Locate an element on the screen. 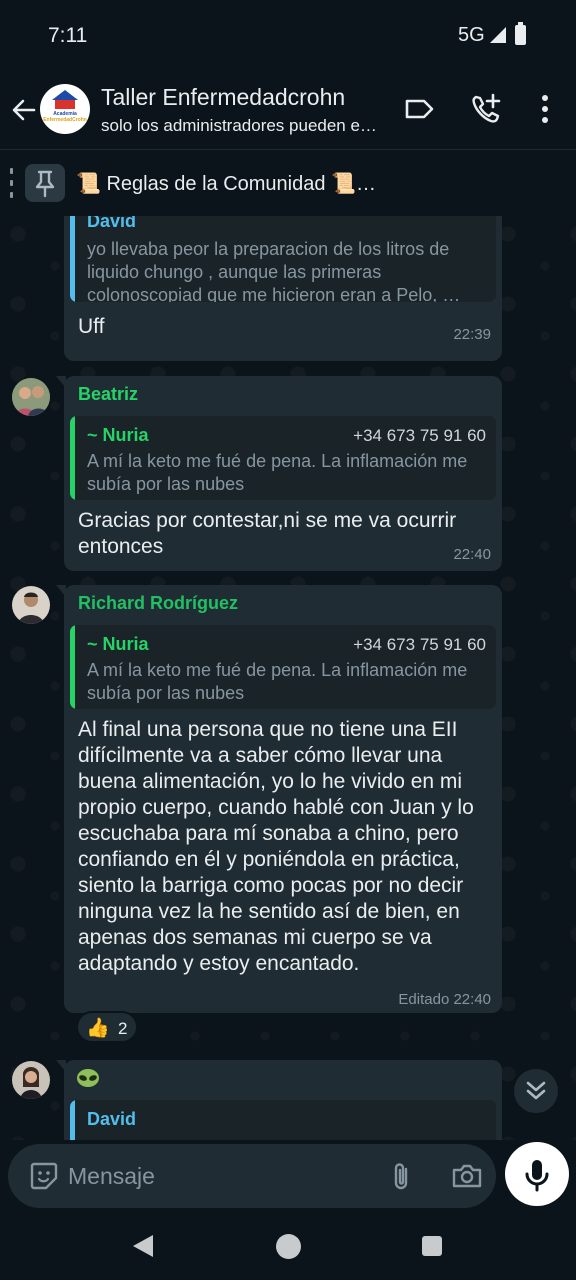 This screenshot has width=576, height=1280. academy-logo-icon is located at coordinates (65, 95).